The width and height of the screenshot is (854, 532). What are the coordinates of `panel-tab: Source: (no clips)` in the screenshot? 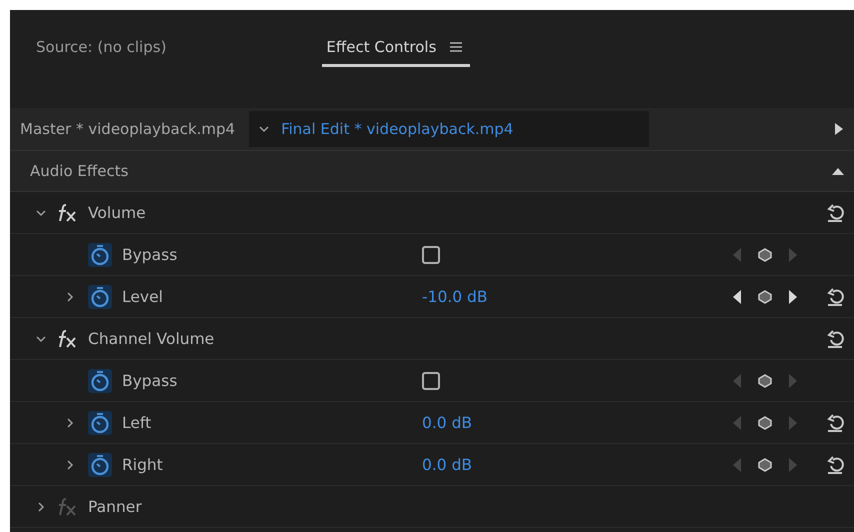 It's located at (103, 52).